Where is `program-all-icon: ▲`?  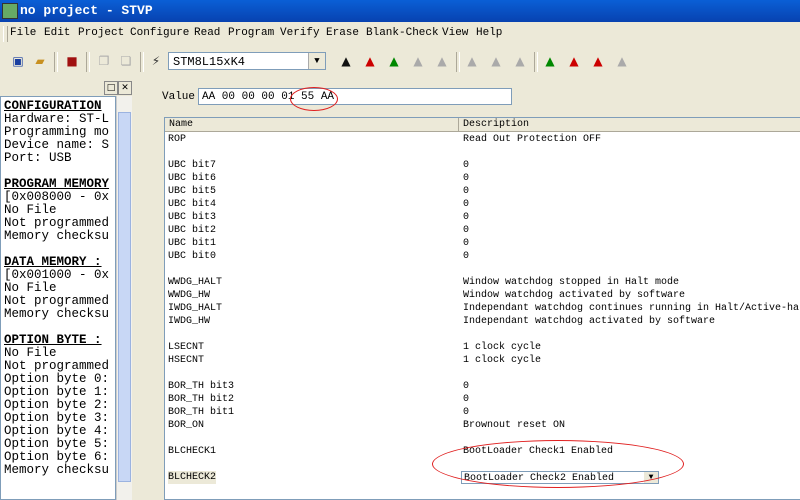 program-all-icon: ▲ is located at coordinates (550, 61).